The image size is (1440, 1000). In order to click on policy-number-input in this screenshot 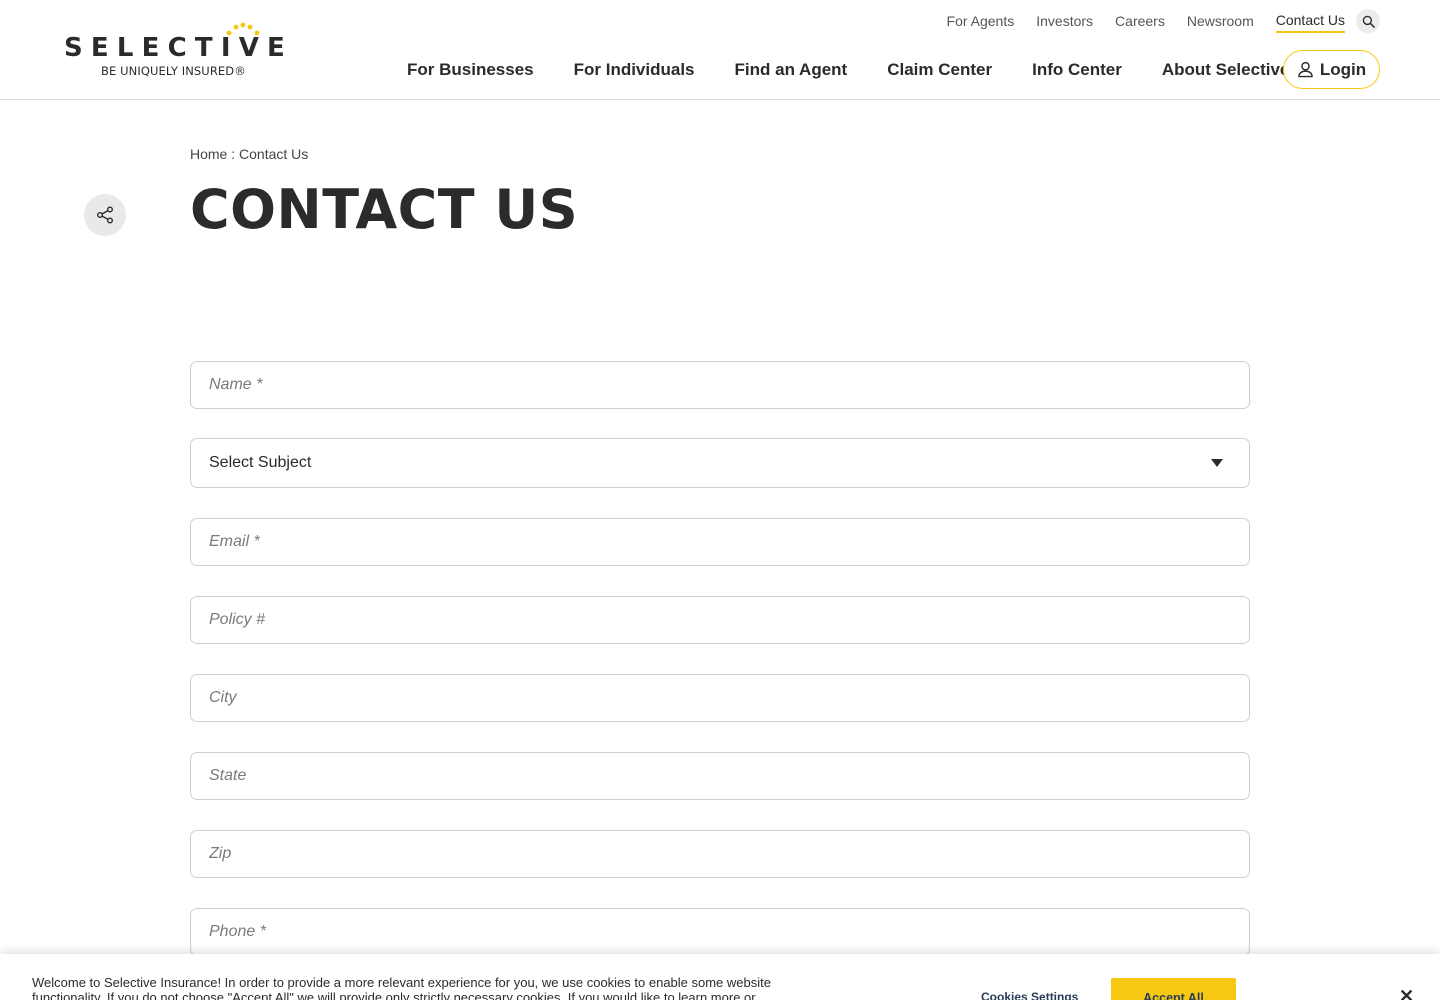, I will do `click(729, 620)`.